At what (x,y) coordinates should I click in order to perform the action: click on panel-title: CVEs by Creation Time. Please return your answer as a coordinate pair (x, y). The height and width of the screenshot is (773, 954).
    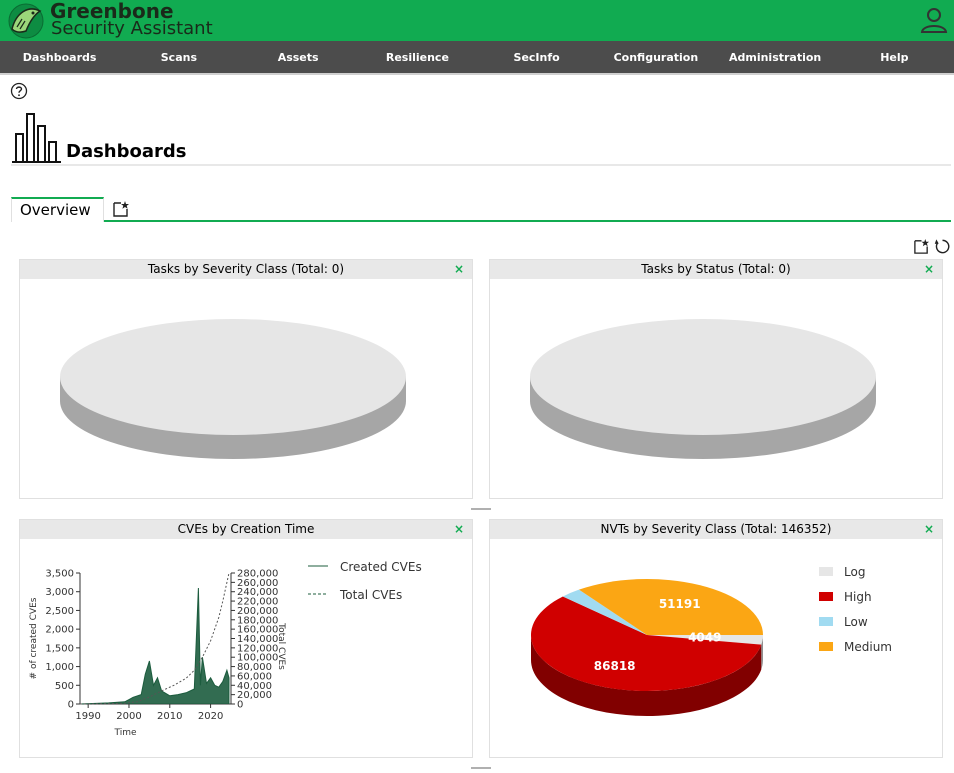
    Looking at the image, I should click on (246, 529).